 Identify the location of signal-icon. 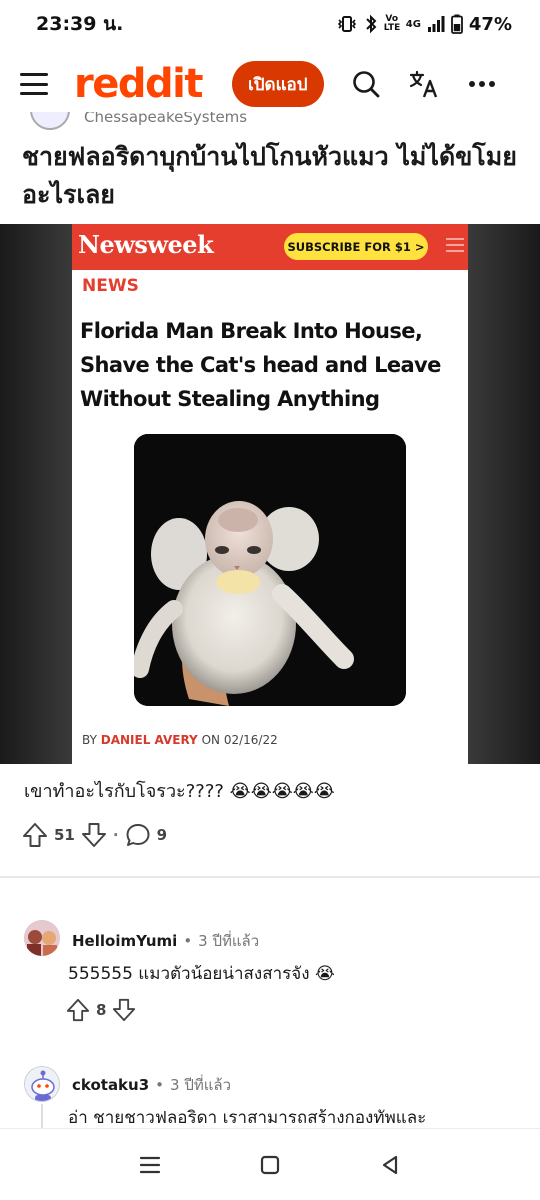
(436, 24).